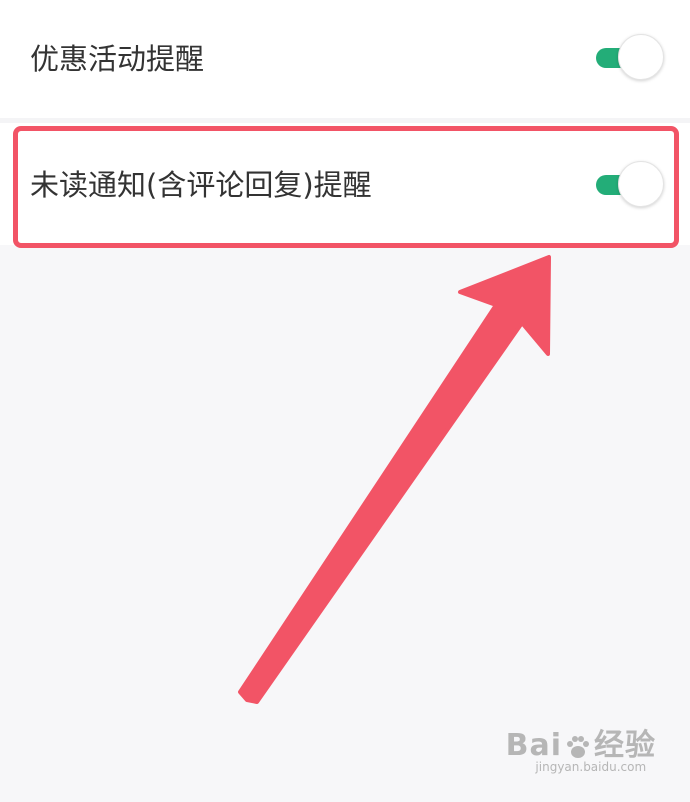  I want to click on promo-reminder-toggle, so click(630, 58).